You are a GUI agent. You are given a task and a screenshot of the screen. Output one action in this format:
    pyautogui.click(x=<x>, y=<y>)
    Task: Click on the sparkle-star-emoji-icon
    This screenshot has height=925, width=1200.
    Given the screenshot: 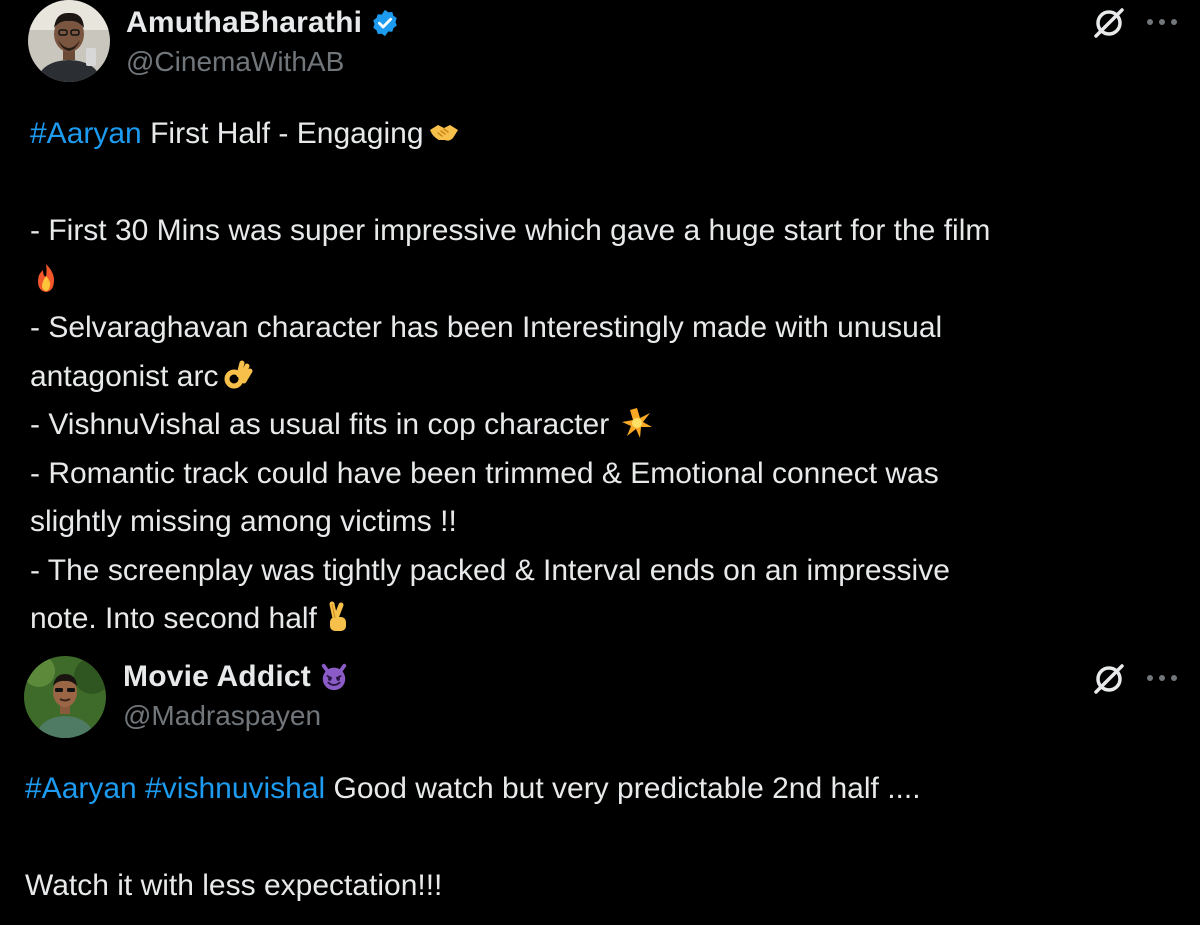 What is the action you would take?
    pyautogui.click(x=637, y=423)
    